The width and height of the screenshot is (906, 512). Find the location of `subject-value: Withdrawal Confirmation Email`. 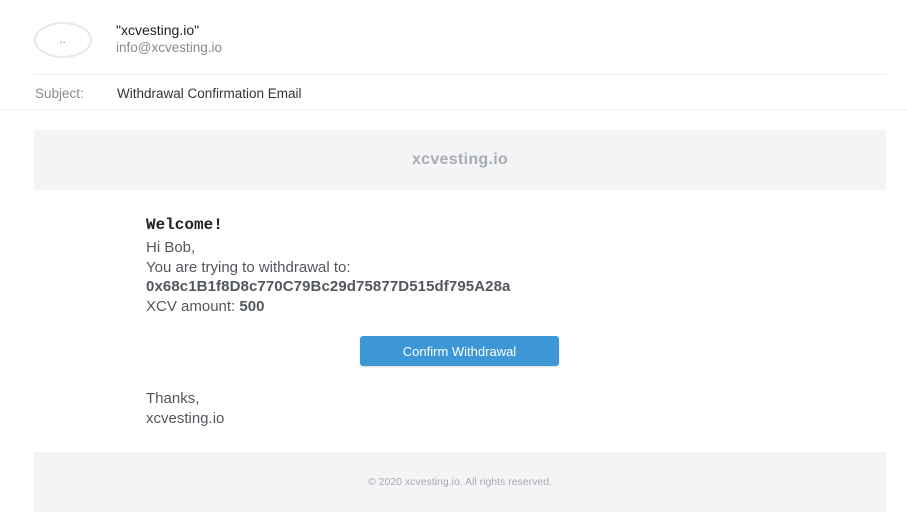

subject-value: Withdrawal Confirmation Email is located at coordinates (209, 93).